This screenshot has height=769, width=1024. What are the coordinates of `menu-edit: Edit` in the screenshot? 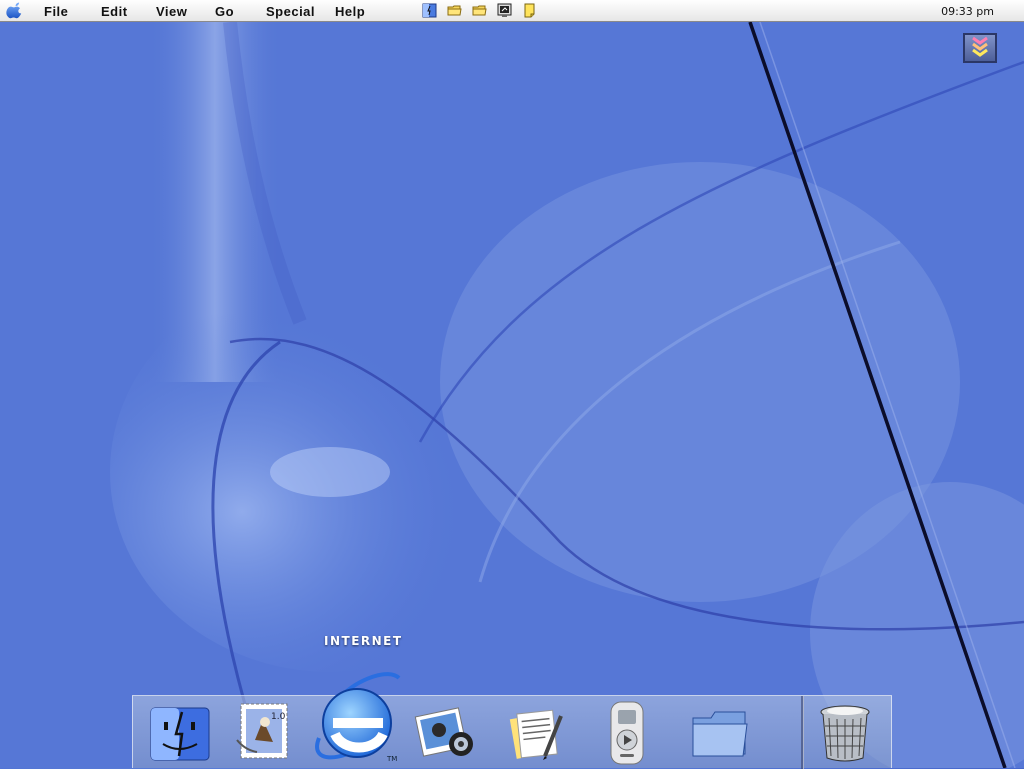 It's located at (114, 11).